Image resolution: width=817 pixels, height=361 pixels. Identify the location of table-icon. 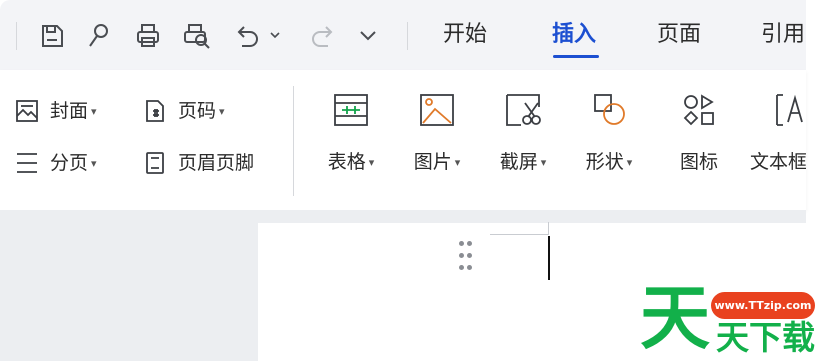
(351, 110).